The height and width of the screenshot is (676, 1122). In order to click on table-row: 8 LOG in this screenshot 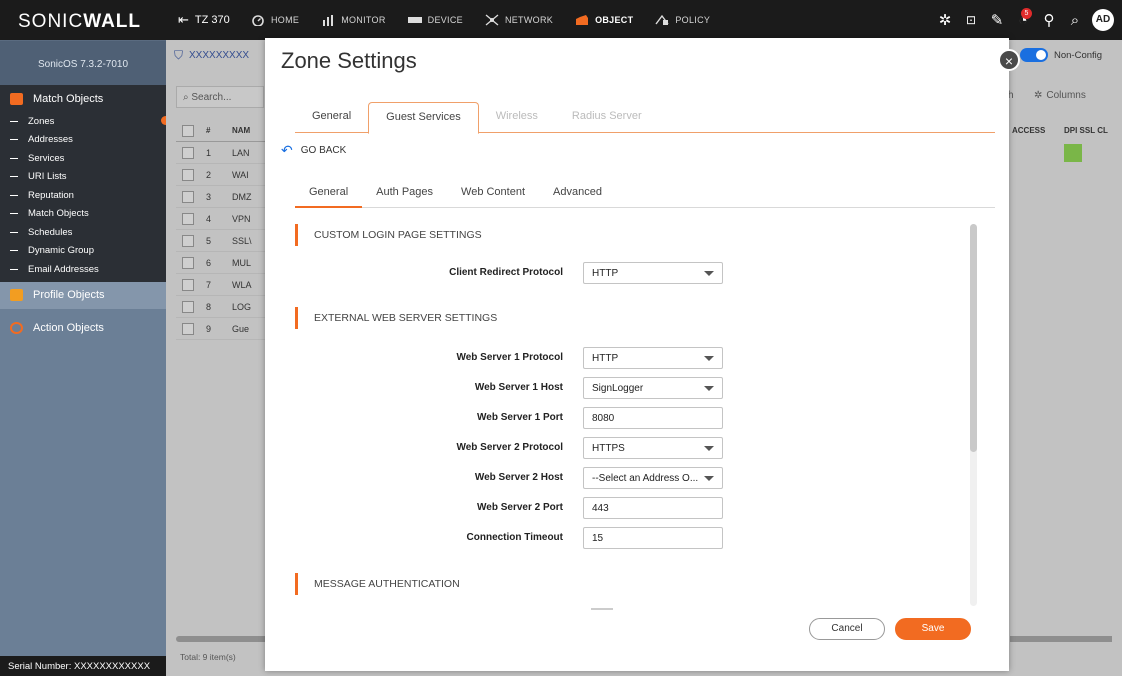, I will do `click(221, 307)`.